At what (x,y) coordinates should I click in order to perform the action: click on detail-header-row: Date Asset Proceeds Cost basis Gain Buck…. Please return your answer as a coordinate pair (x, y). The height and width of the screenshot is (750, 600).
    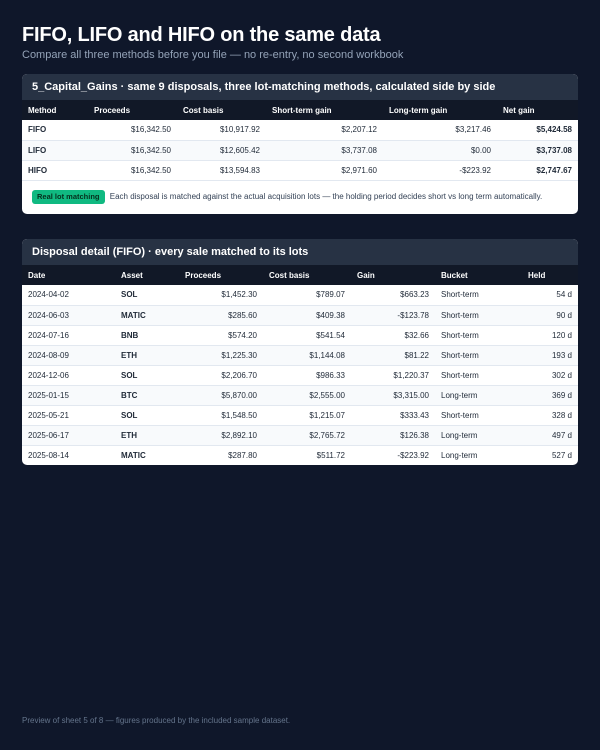
    Looking at the image, I should click on (300, 275).